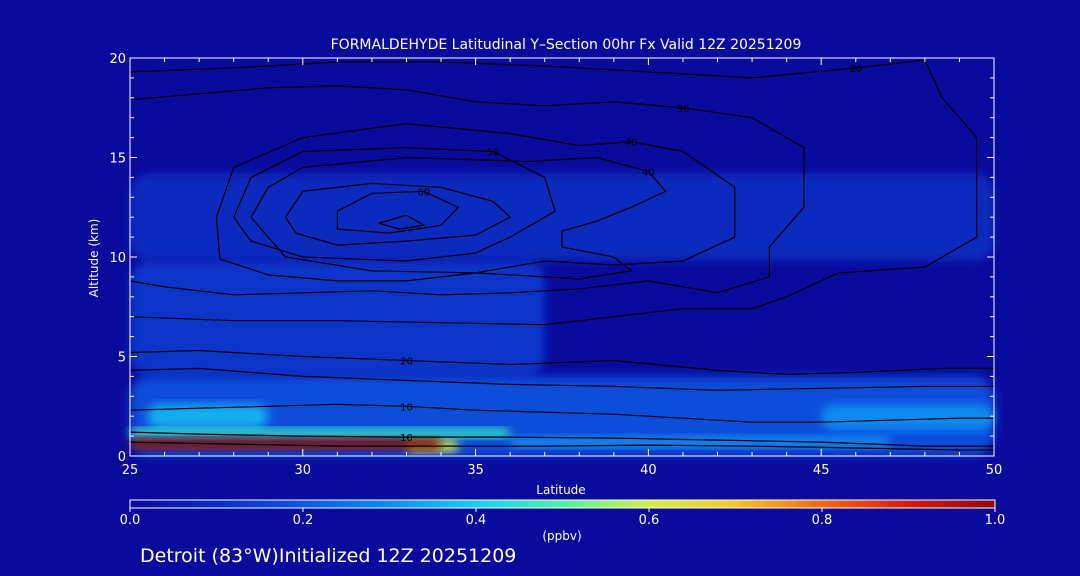 The image size is (1080, 576). Describe the element at coordinates (117, 59) in the screenshot. I see `y-tick-label: 20` at that location.